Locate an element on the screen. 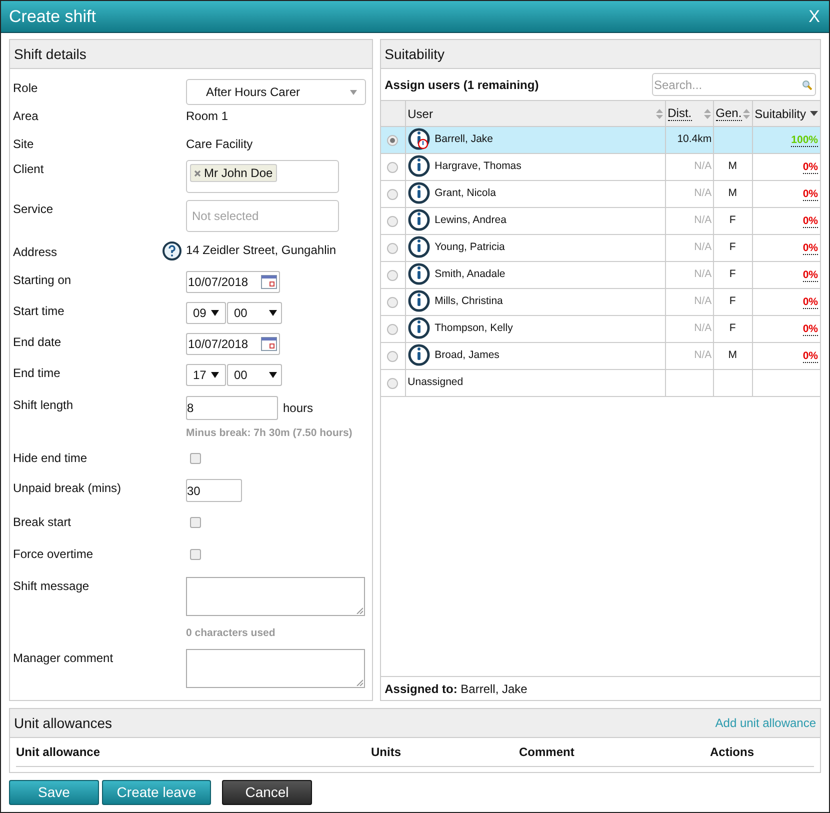 This screenshot has width=830, height=813. column-header: User is located at coordinates (536, 113).